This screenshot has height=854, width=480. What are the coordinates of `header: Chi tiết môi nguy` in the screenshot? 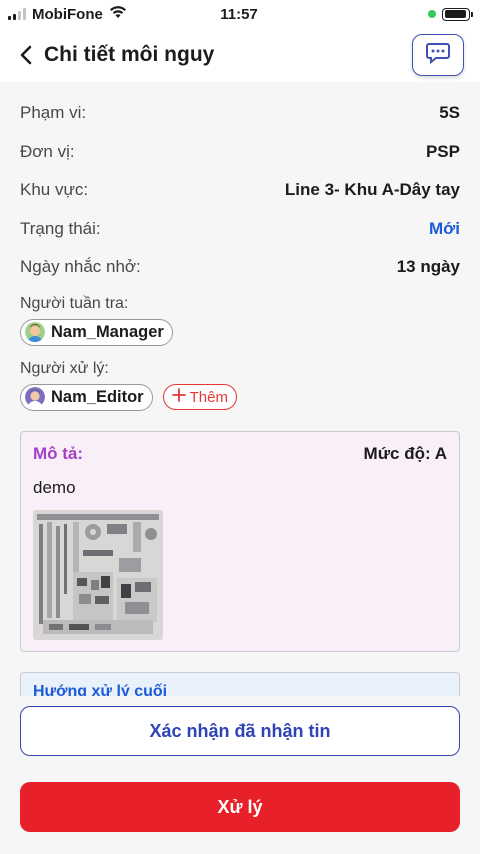 It's located at (240, 55).